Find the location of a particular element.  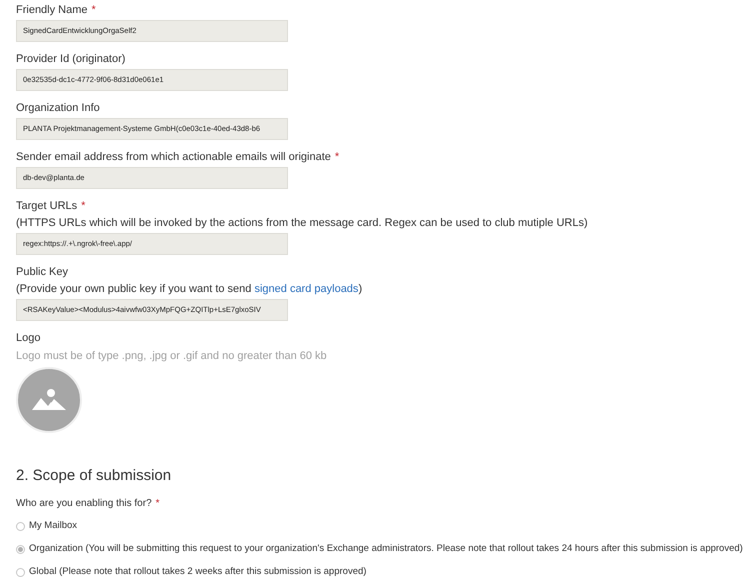

image-placeholder-icon is located at coordinates (49, 400).